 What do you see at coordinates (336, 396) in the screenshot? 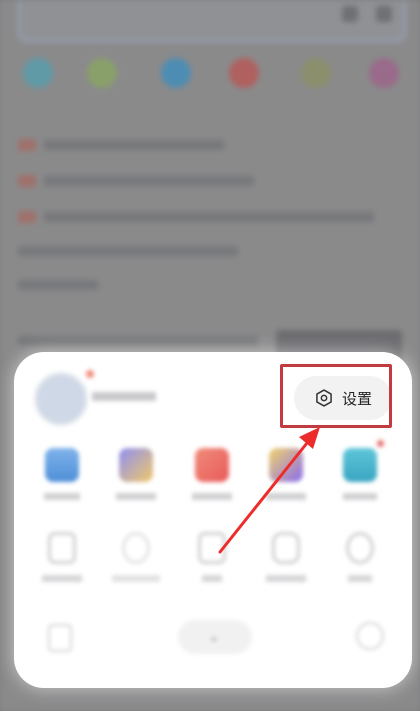
I see `settings-highlight-box` at bounding box center [336, 396].